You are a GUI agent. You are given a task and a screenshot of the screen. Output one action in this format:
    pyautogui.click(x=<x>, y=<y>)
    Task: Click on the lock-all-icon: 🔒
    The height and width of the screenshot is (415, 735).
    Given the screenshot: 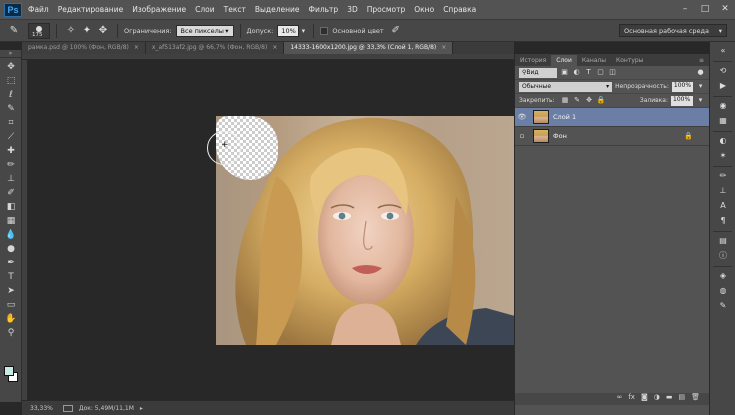 What is the action you would take?
    pyautogui.click(x=601, y=100)
    